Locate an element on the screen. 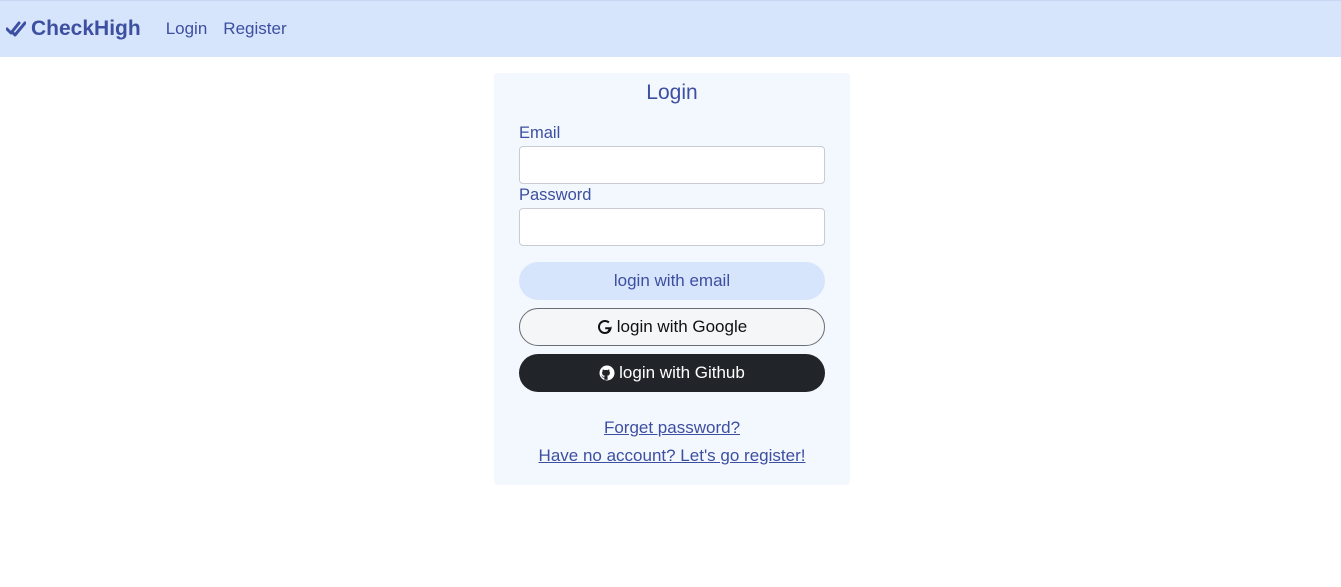  register-link: Have no account? Let's go register! is located at coordinates (672, 456).